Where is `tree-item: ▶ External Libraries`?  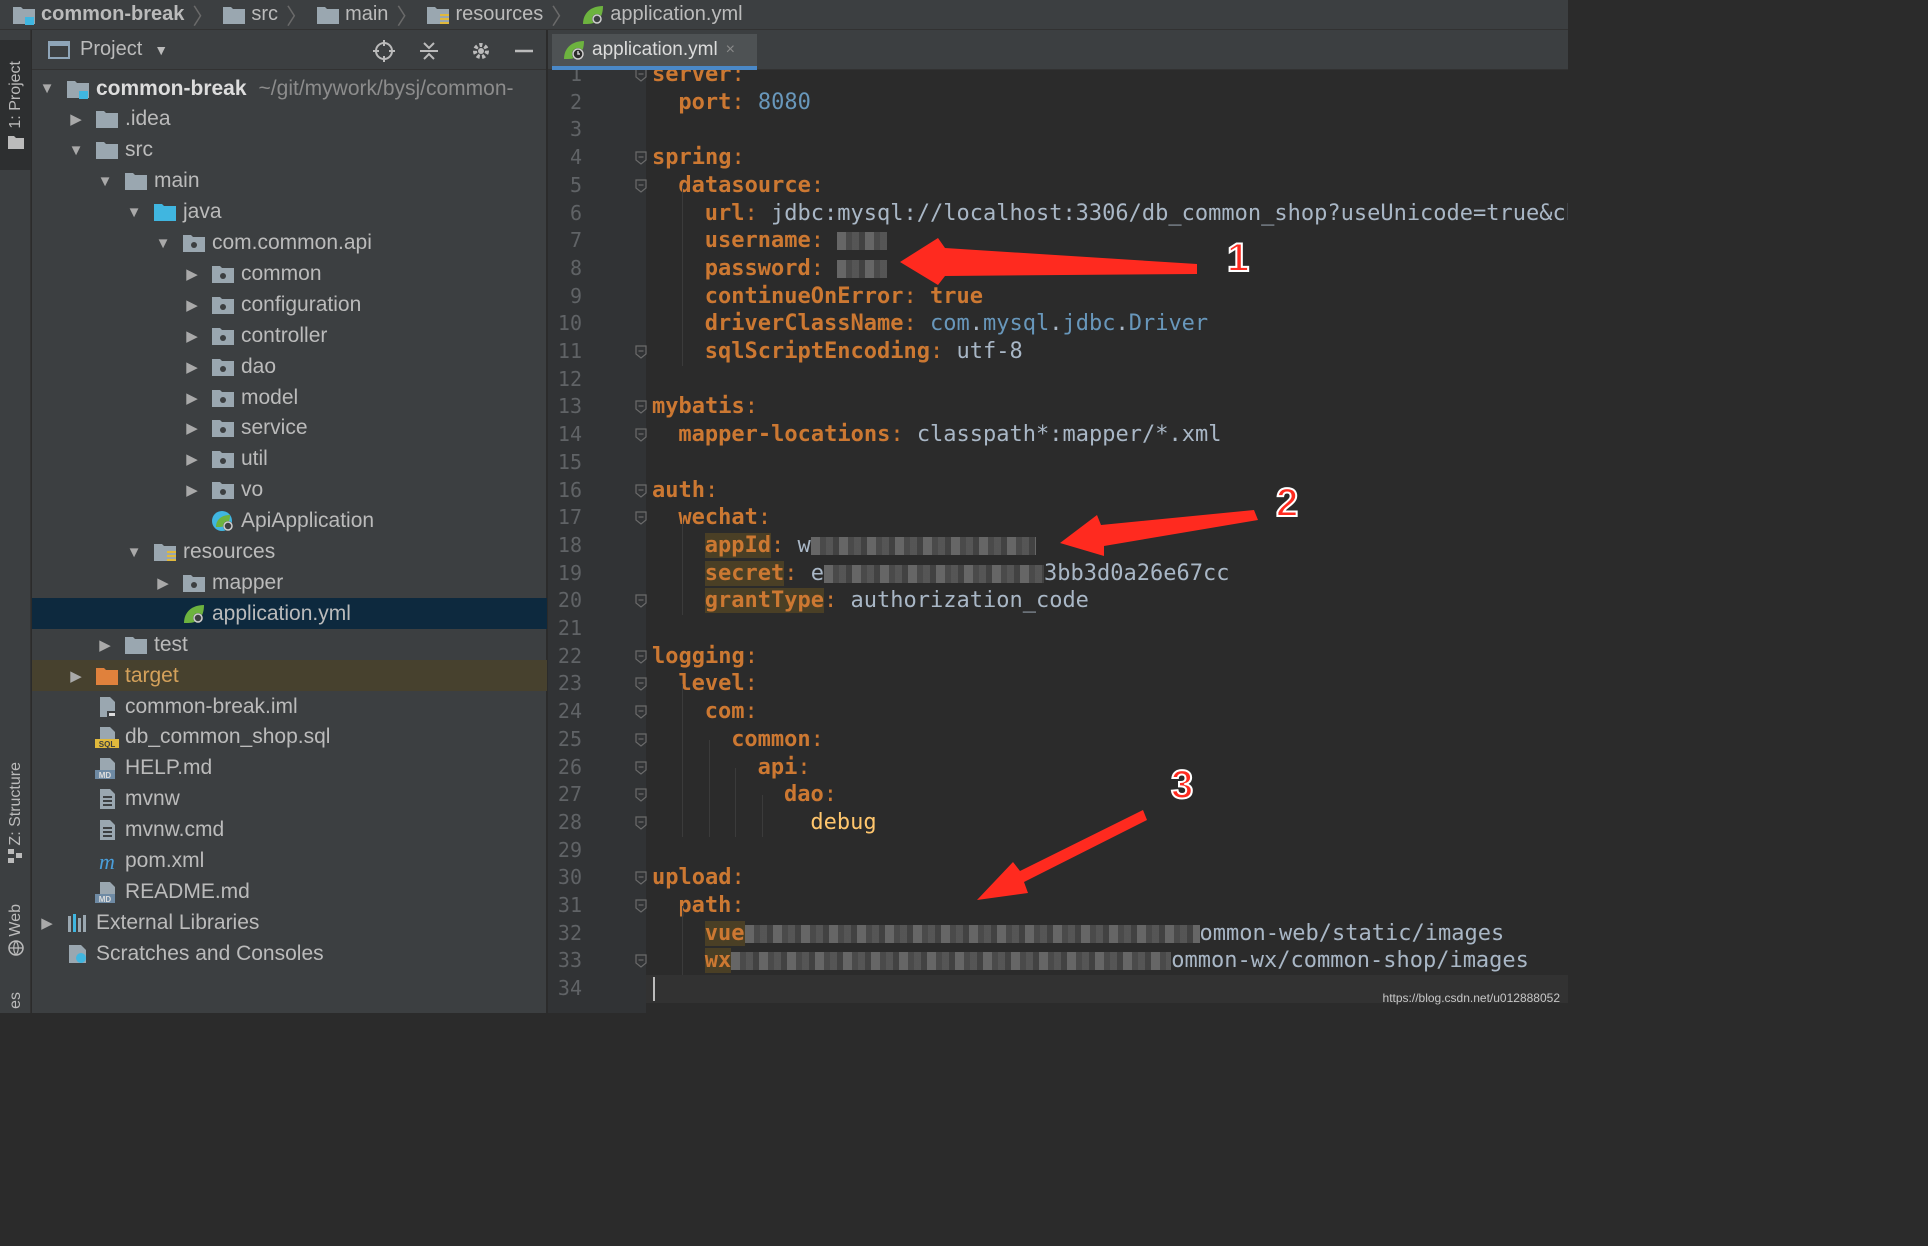
tree-item: ▶ External Libraries is located at coordinates (289, 922).